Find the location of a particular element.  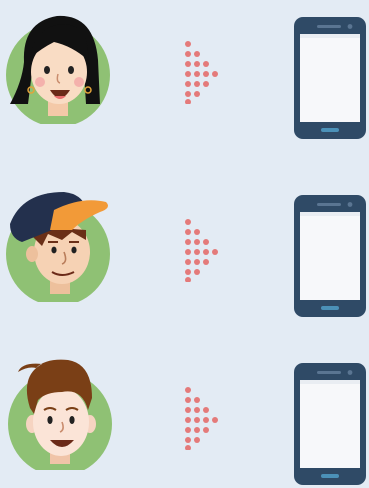

man-brown-hair-avatar is located at coordinates (60, 414).